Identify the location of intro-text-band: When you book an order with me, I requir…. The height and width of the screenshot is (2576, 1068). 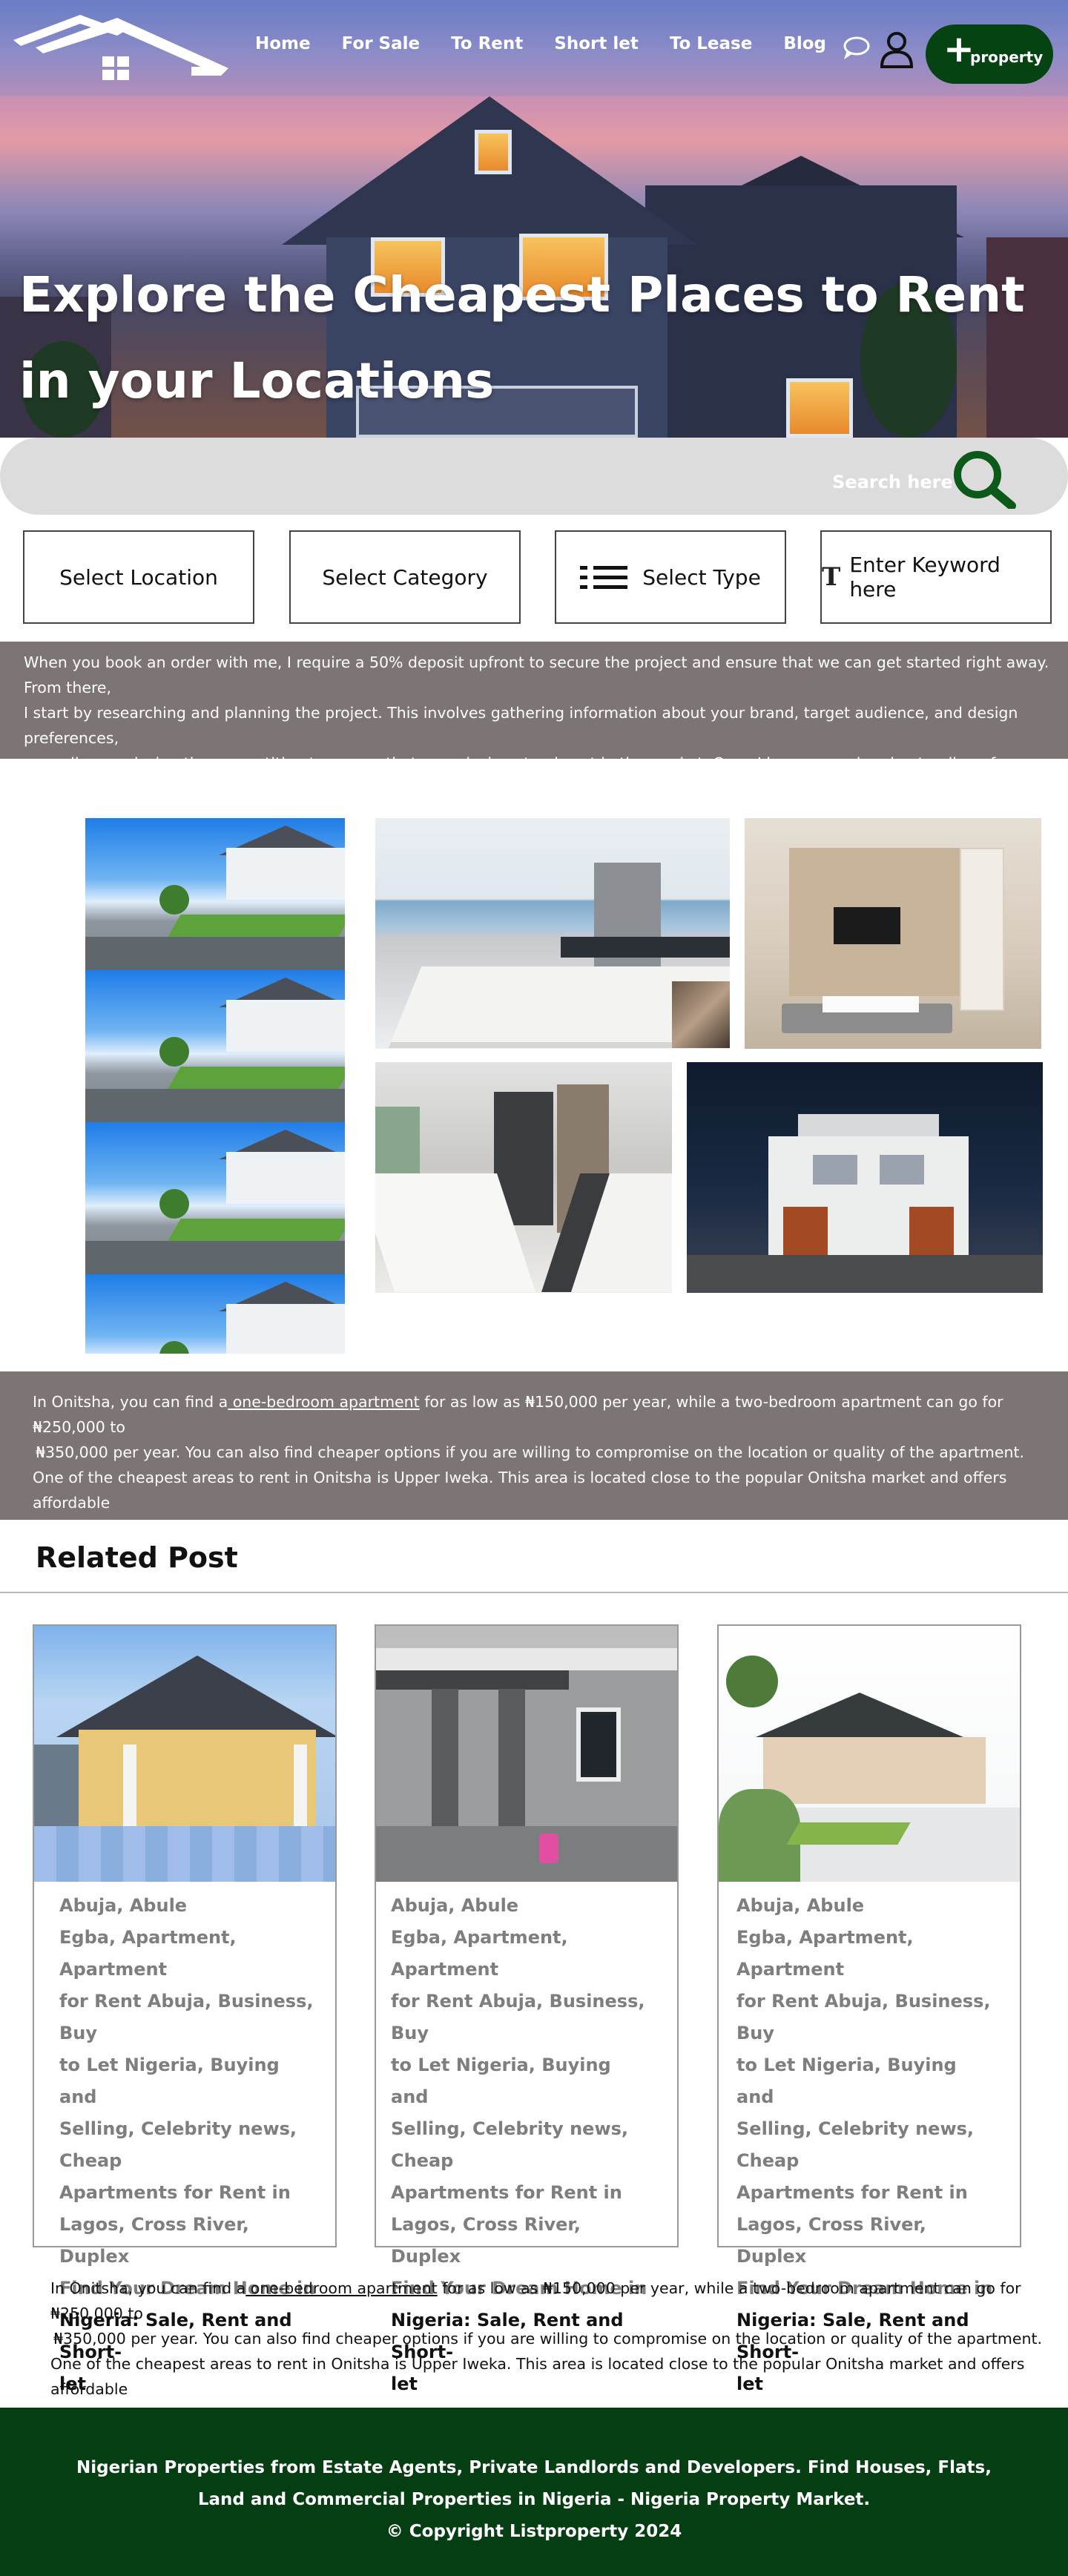
(534, 732).